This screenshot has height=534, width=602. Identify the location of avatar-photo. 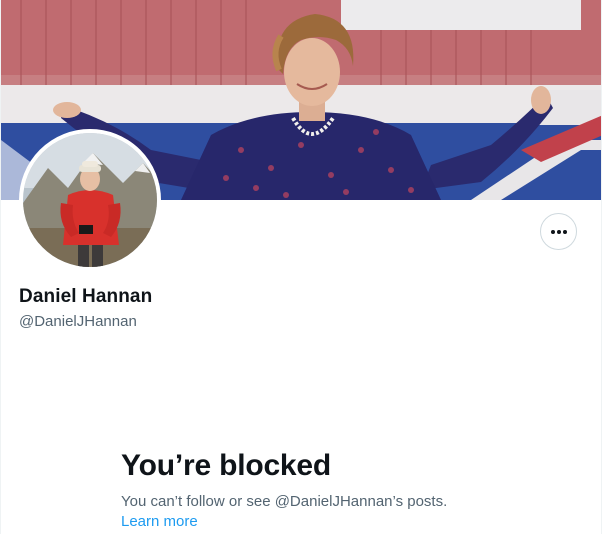
(90, 200).